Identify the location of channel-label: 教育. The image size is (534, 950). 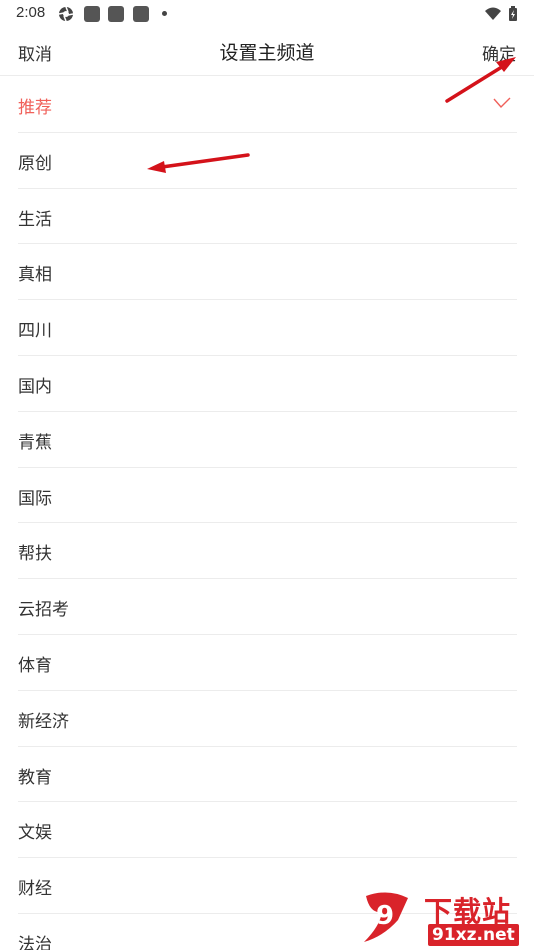
(35, 777).